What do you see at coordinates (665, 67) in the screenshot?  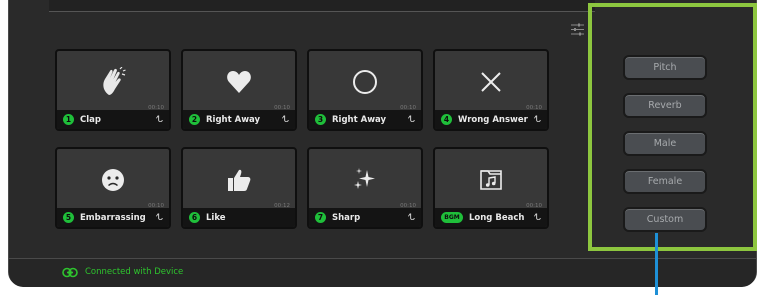 I see `effect-pitch-button: Pitch` at bounding box center [665, 67].